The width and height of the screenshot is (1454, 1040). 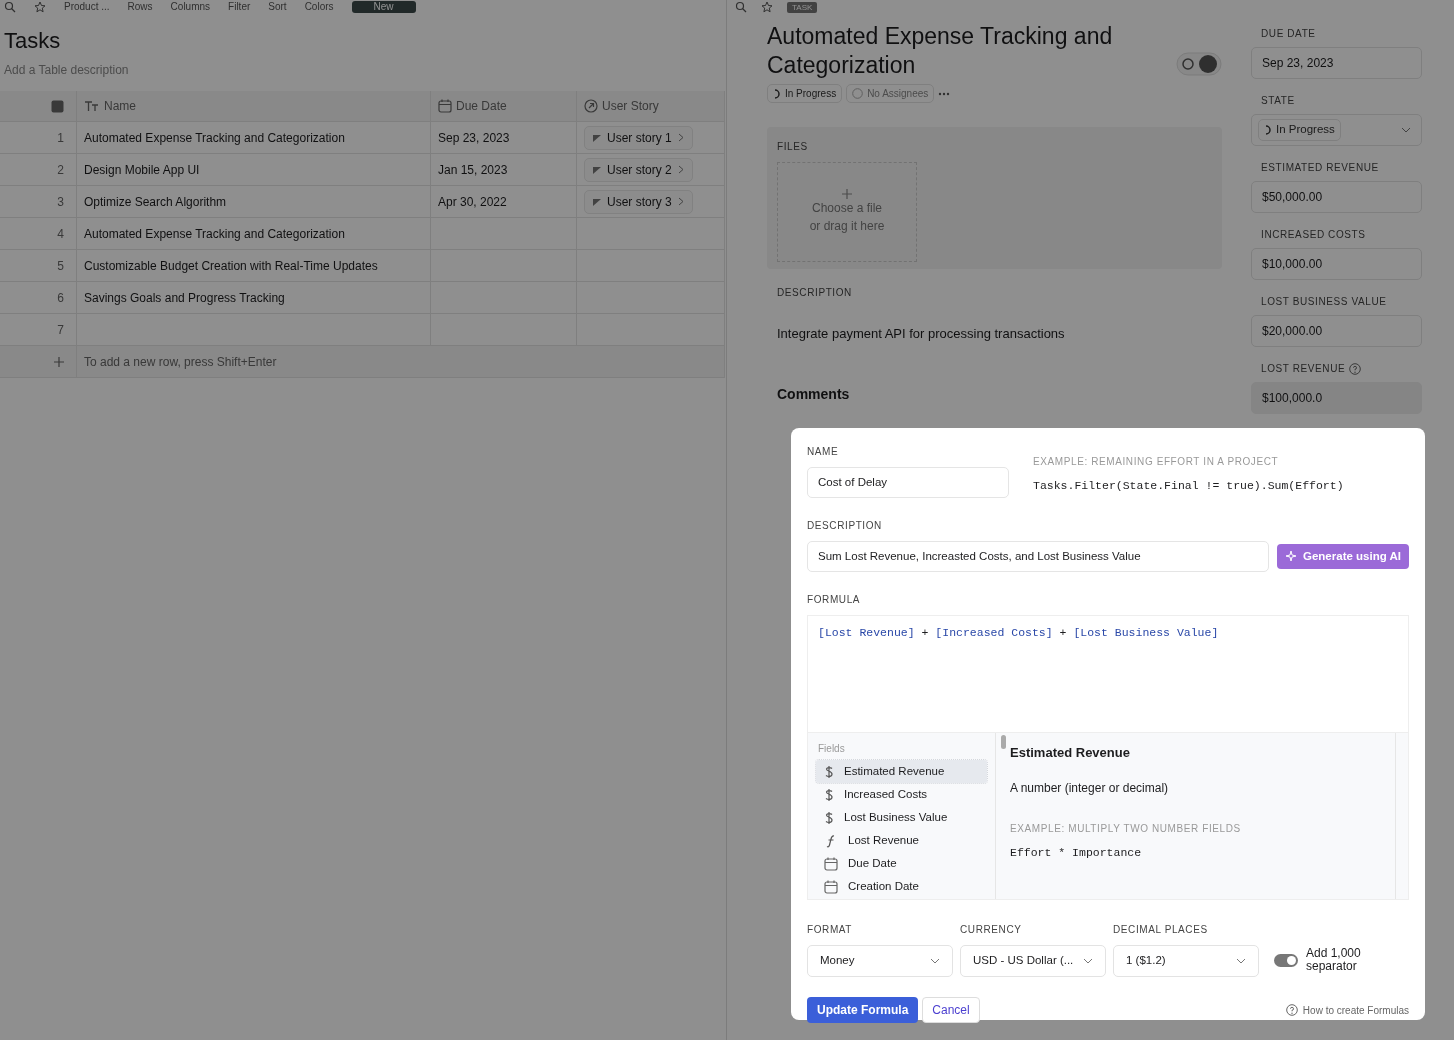 I want to click on field-list-item: Estimated Revenue, so click(x=901, y=771).